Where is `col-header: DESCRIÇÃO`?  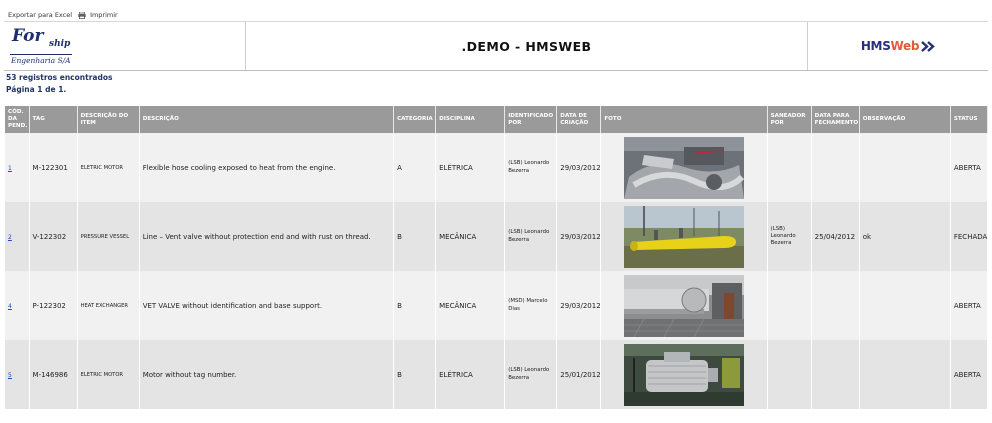
col-header: DESCRIÇÃO is located at coordinates (267, 119).